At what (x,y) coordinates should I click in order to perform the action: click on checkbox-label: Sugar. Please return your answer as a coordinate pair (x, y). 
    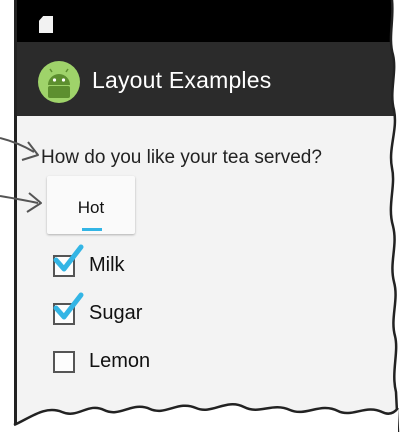
    Looking at the image, I should click on (116, 313).